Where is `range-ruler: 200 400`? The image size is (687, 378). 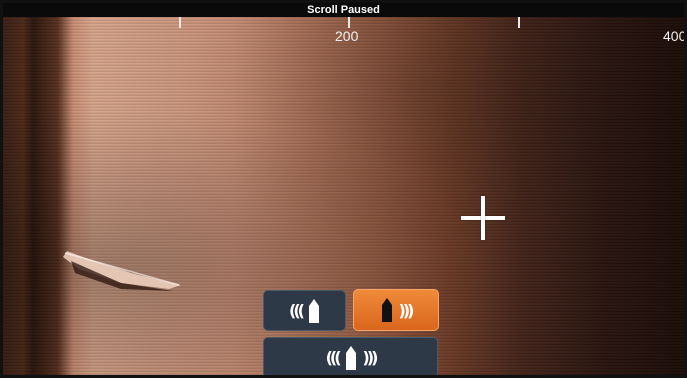
range-ruler: 200 400 is located at coordinates (343, 33).